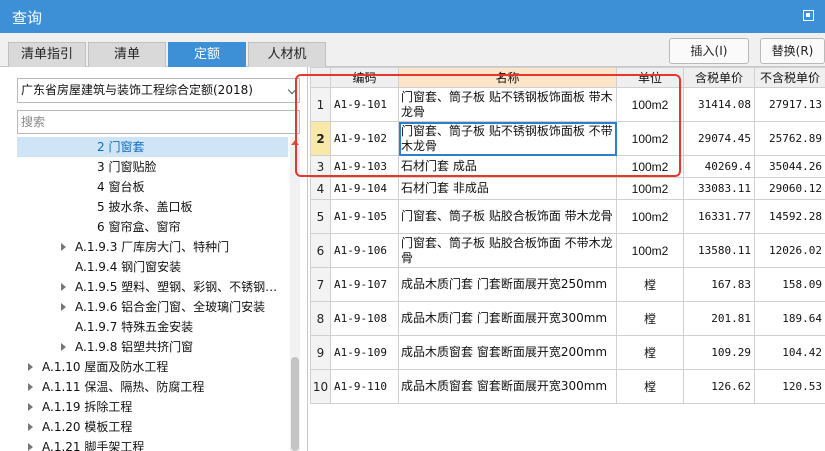 The image size is (825, 451). Describe the element at coordinates (507, 386) in the screenshot. I see `name-cell: 成品木质窗套 窗套断面展开宽300mm` at that location.